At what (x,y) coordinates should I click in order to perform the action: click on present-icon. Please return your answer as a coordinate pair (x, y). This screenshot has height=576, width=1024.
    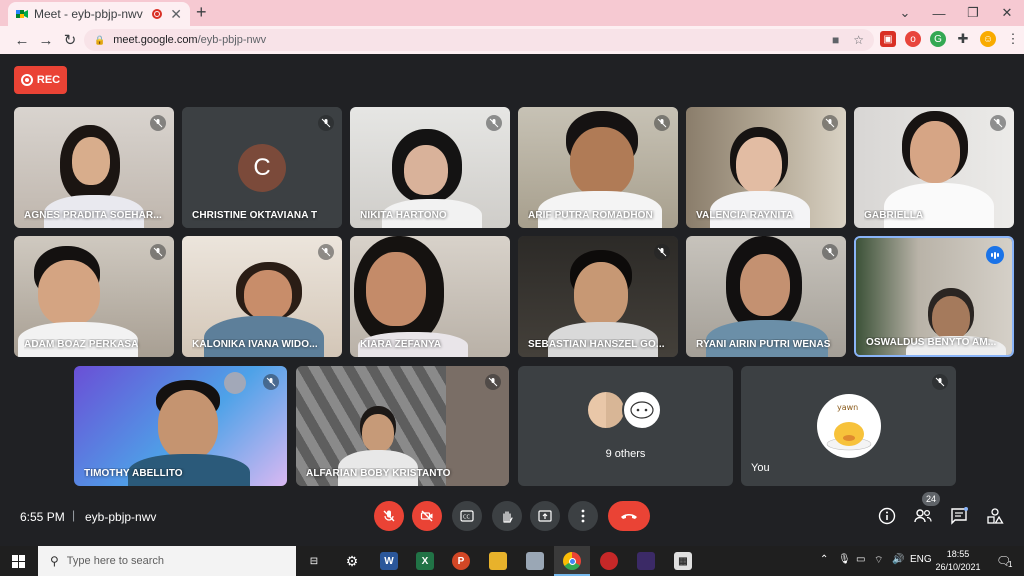
    Looking at the image, I should click on (545, 516).